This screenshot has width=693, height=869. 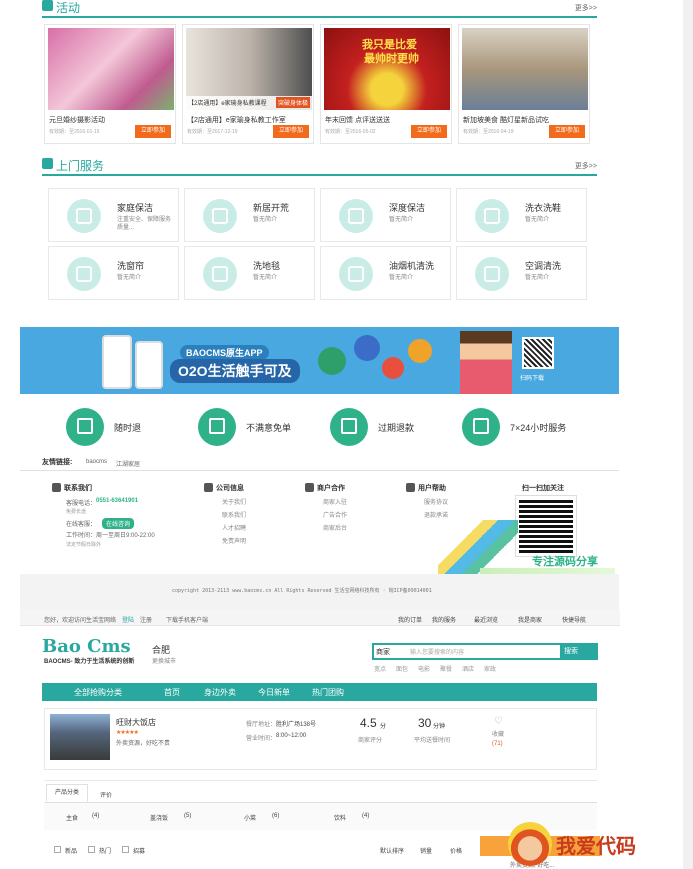 What do you see at coordinates (265, 220) in the screenshot?
I see `service-desc: 暂无简介` at bounding box center [265, 220].